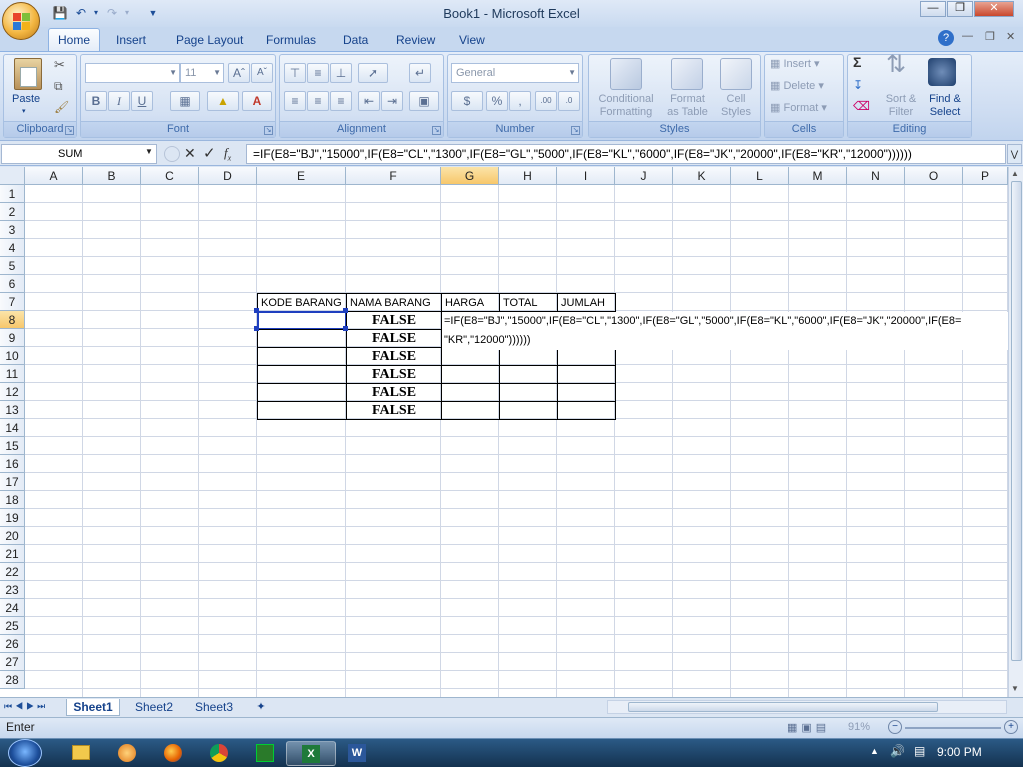 The height and width of the screenshot is (767, 1023). Describe the element at coordinates (1010, 36) in the screenshot. I see `ribbon-close-icon: ✕` at that location.